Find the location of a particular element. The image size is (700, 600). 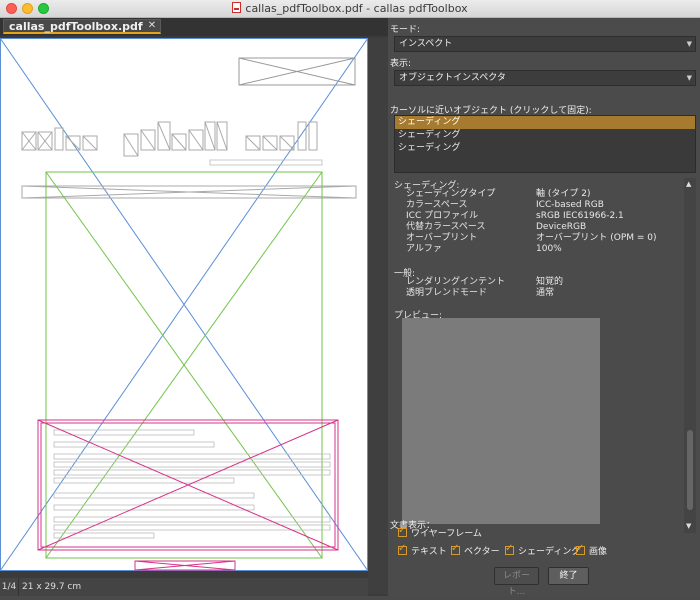

properties-scrollbar: ▲ ▼ is located at coordinates (690, 355).